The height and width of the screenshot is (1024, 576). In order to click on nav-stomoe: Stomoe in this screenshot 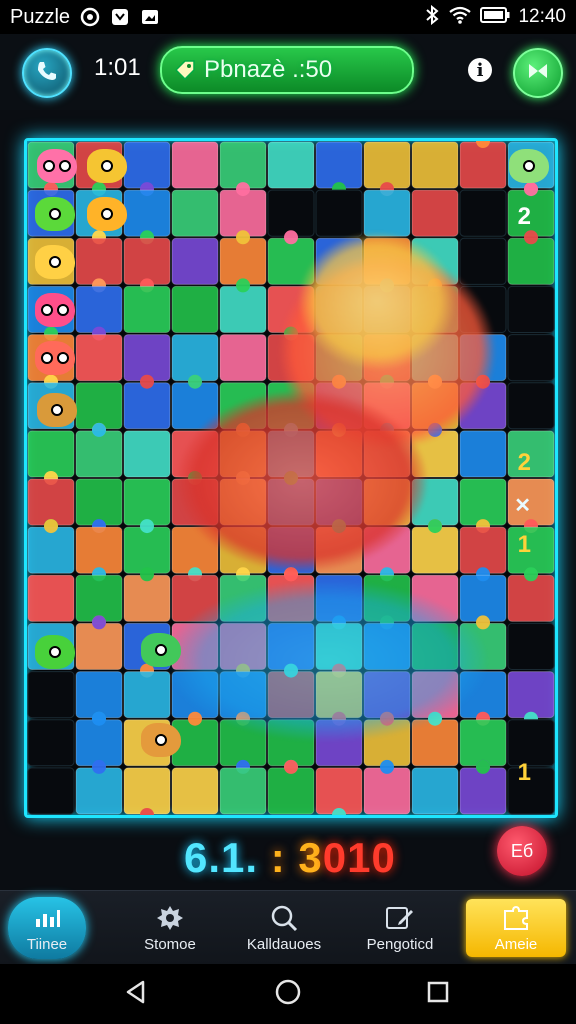, I will do `click(170, 928)`.